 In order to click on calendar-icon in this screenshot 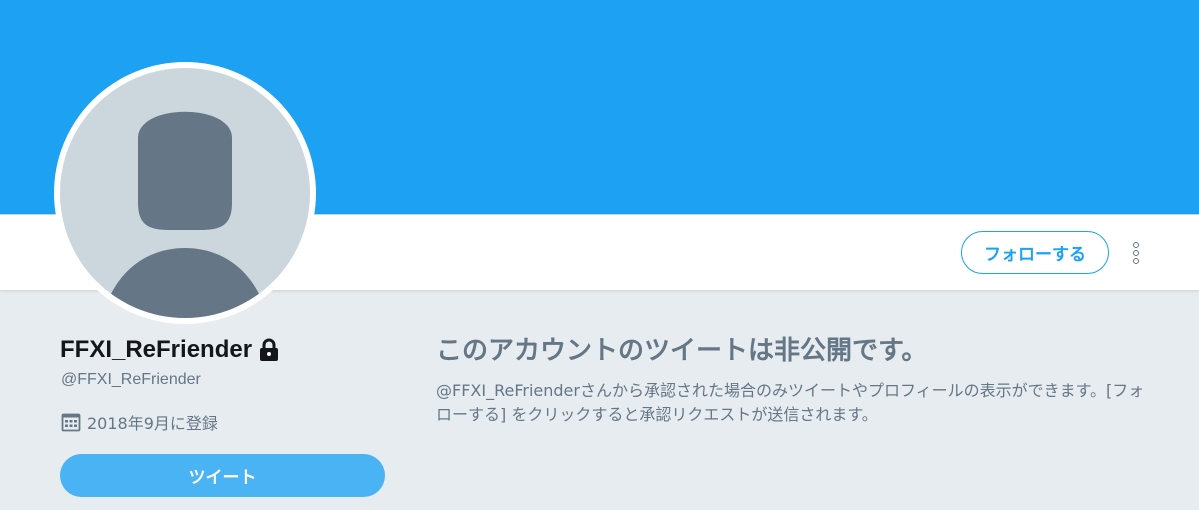, I will do `click(71, 422)`.